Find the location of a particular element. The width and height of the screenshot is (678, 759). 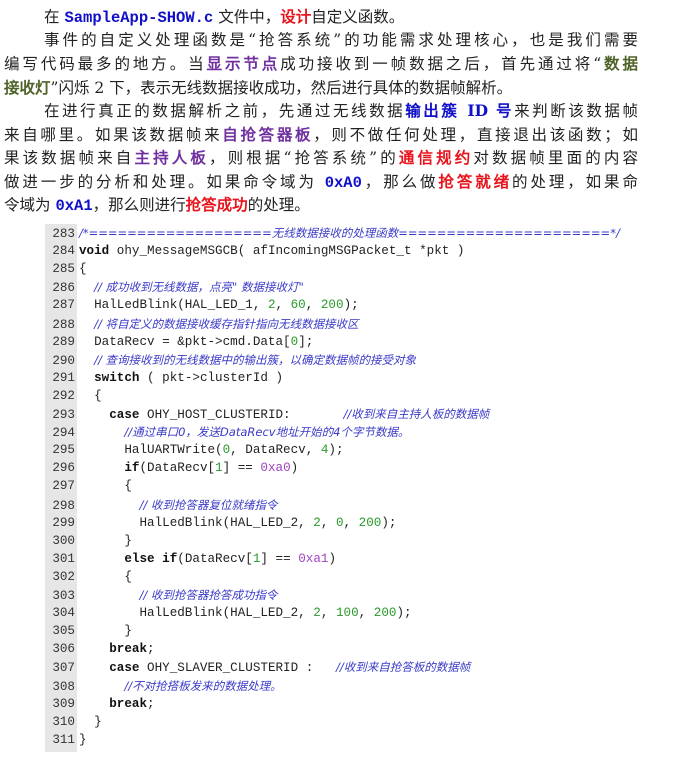

code-line: 292 { is located at coordinates (73, 396).